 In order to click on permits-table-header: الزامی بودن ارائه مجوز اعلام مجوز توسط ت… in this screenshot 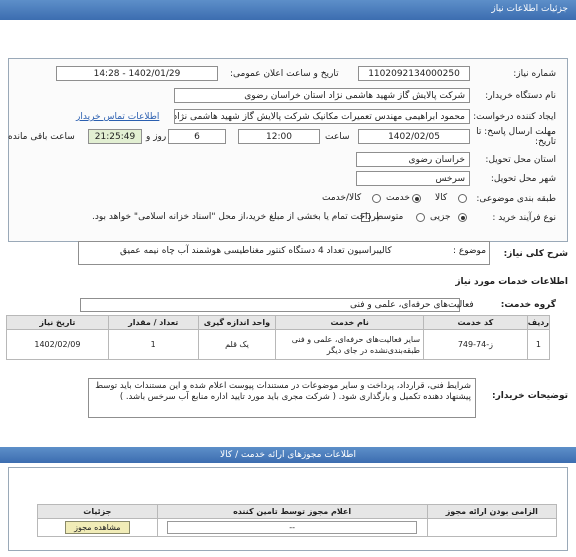, I will do `click(297, 511)`.